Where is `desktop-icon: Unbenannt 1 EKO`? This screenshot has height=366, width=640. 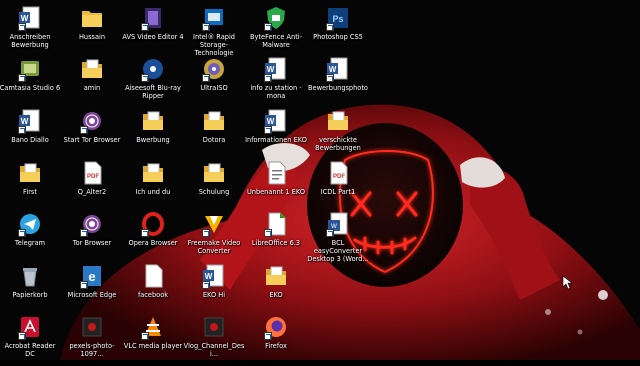 desktop-icon: Unbenannt 1 EKO is located at coordinates (276, 185).